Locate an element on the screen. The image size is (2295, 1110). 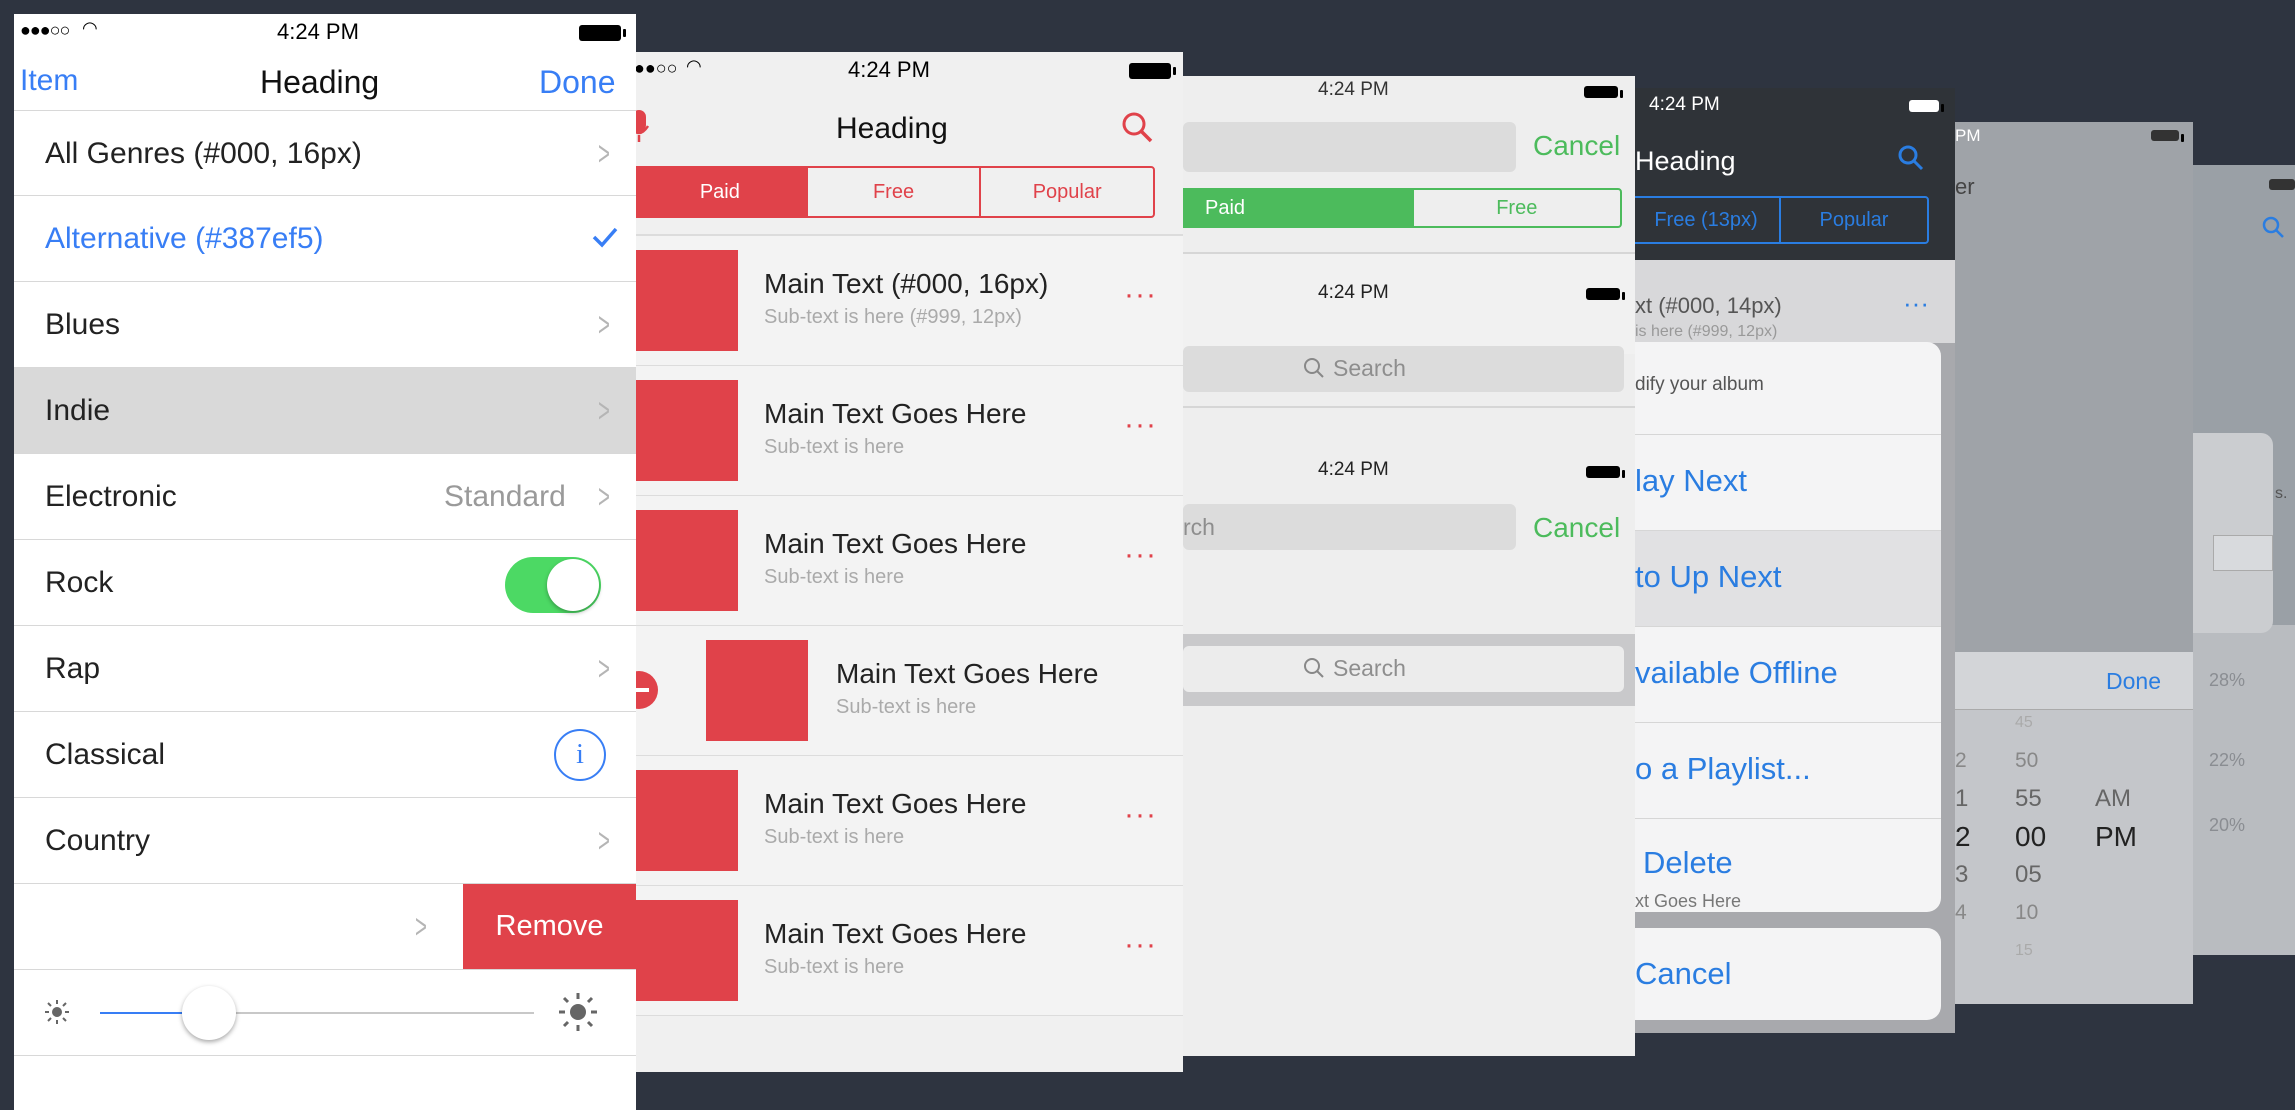
picker-row: 3 05 is located at coordinates (2074, 875).